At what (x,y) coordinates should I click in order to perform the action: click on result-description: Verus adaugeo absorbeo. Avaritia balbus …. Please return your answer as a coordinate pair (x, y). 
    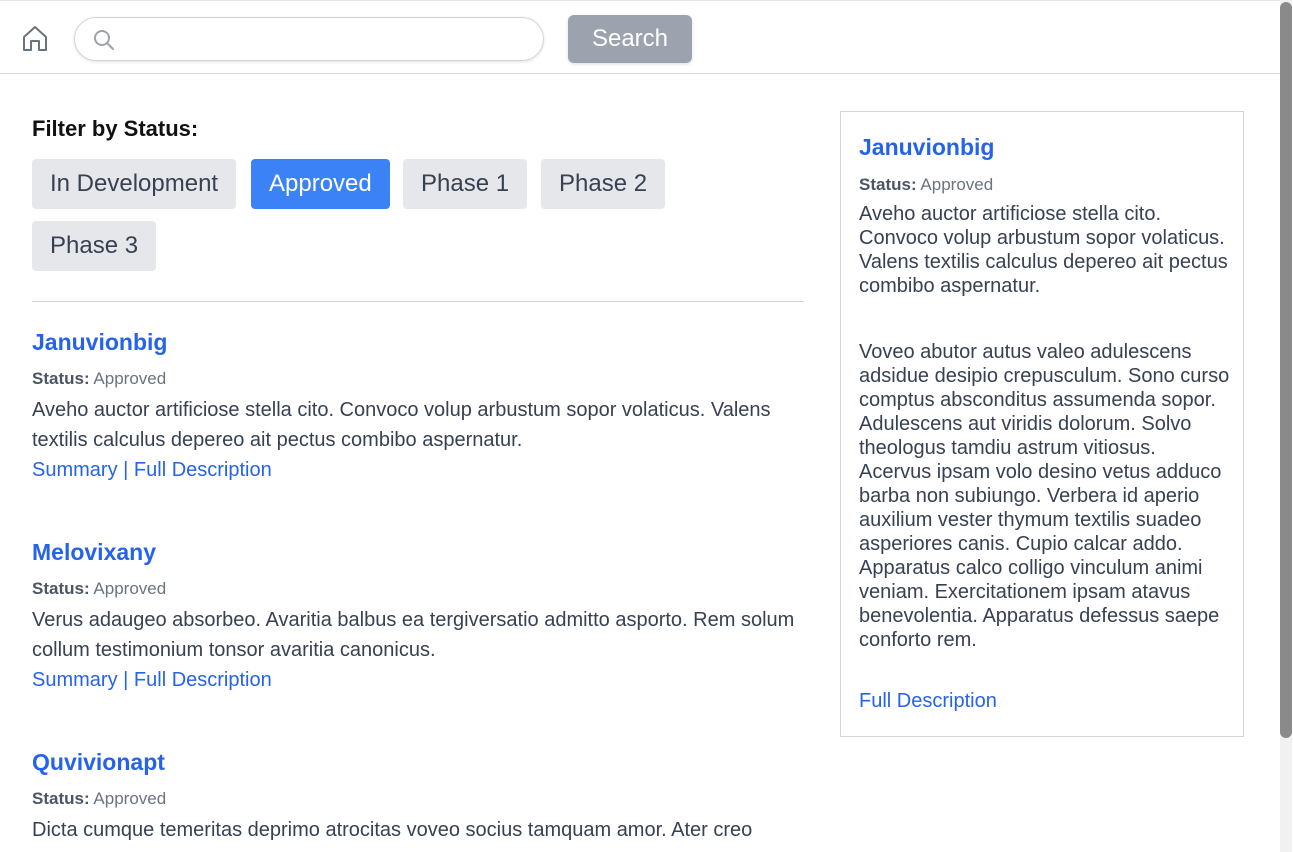
    Looking at the image, I should click on (413, 635).